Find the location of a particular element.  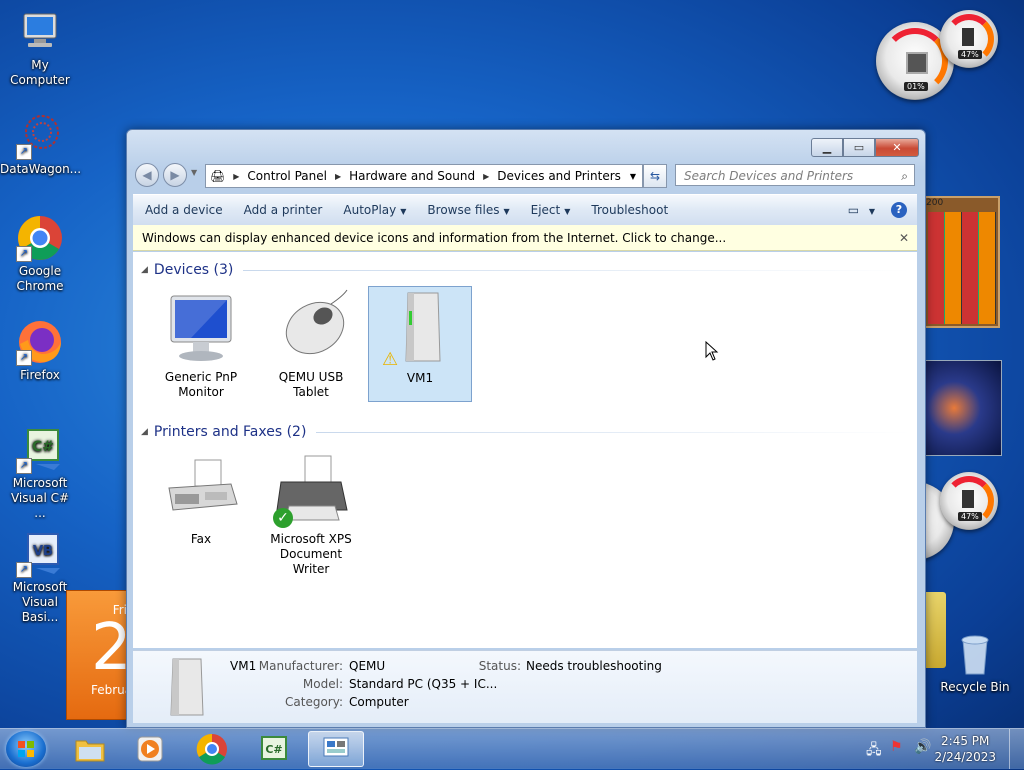

device-vm1: ⚠ VM1 is located at coordinates (420, 344).